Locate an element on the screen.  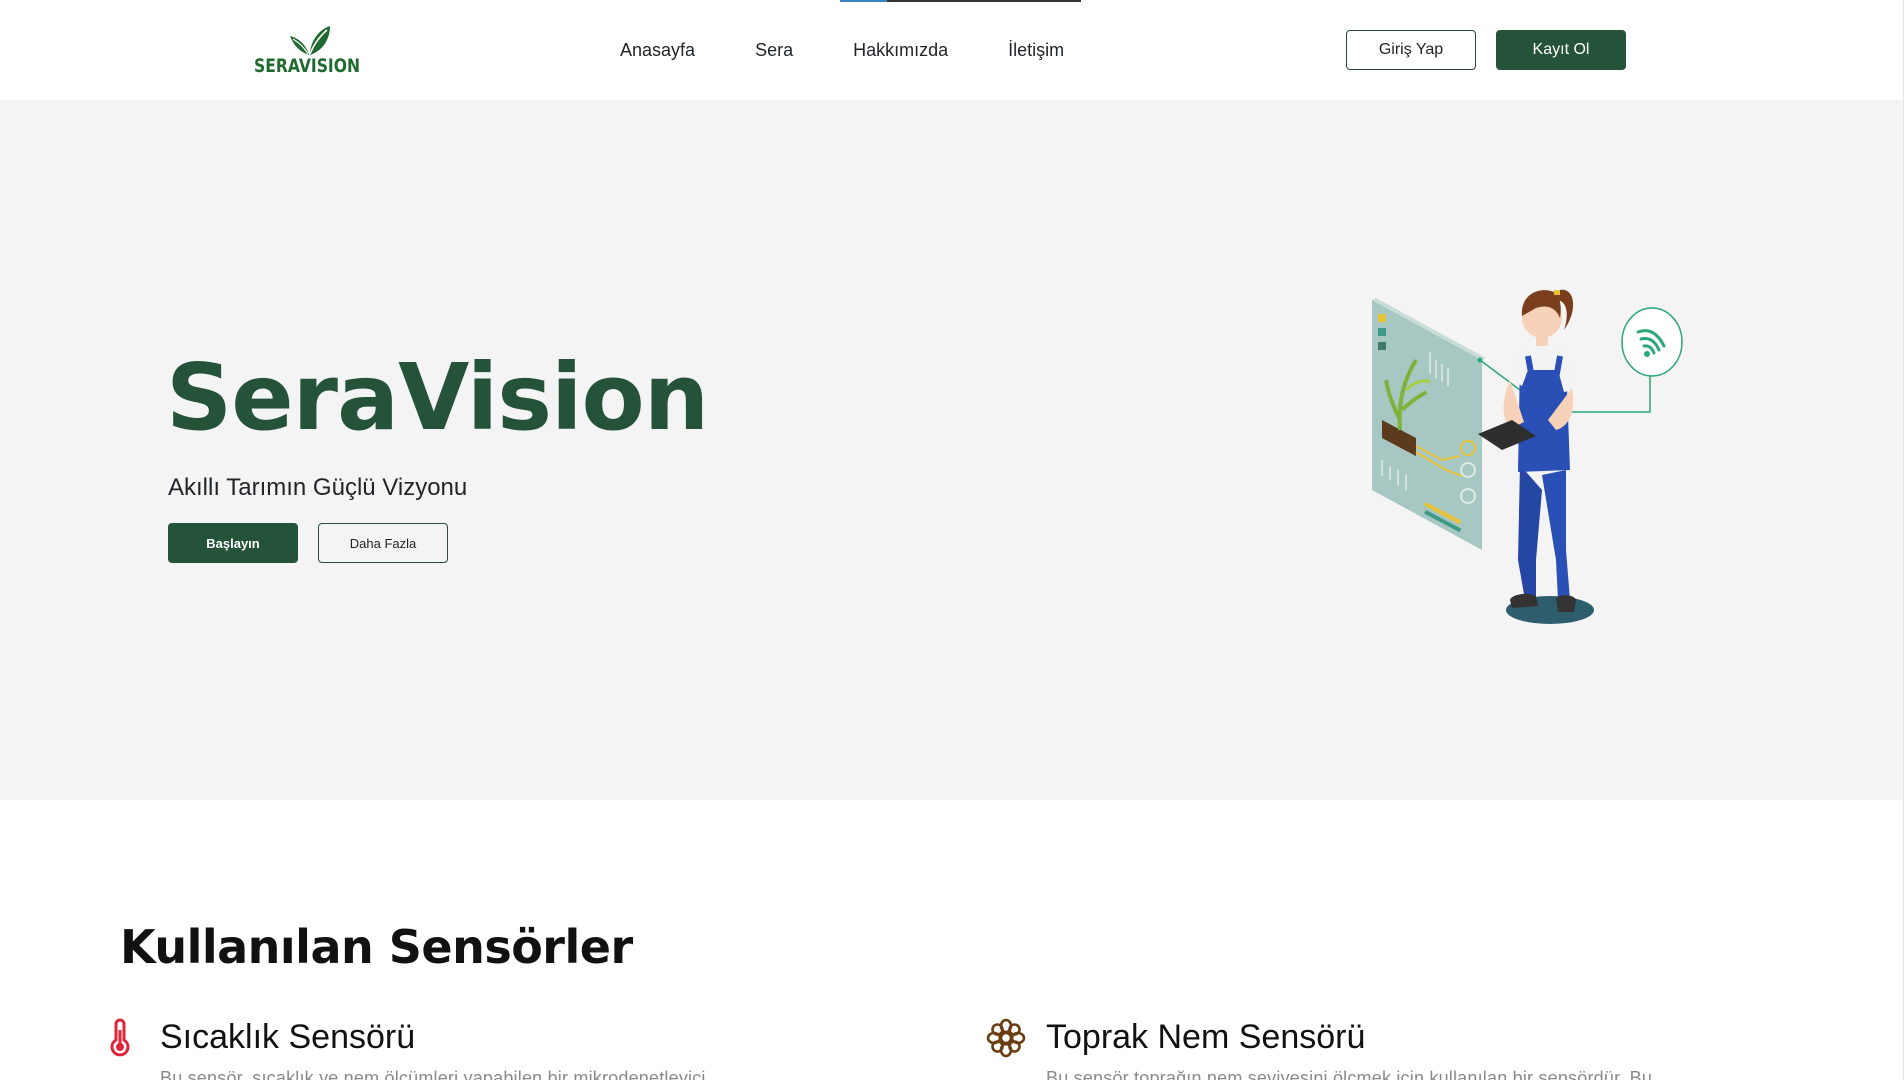
nav-item-hakkimizda: Hakkımızda is located at coordinates (900, 50).